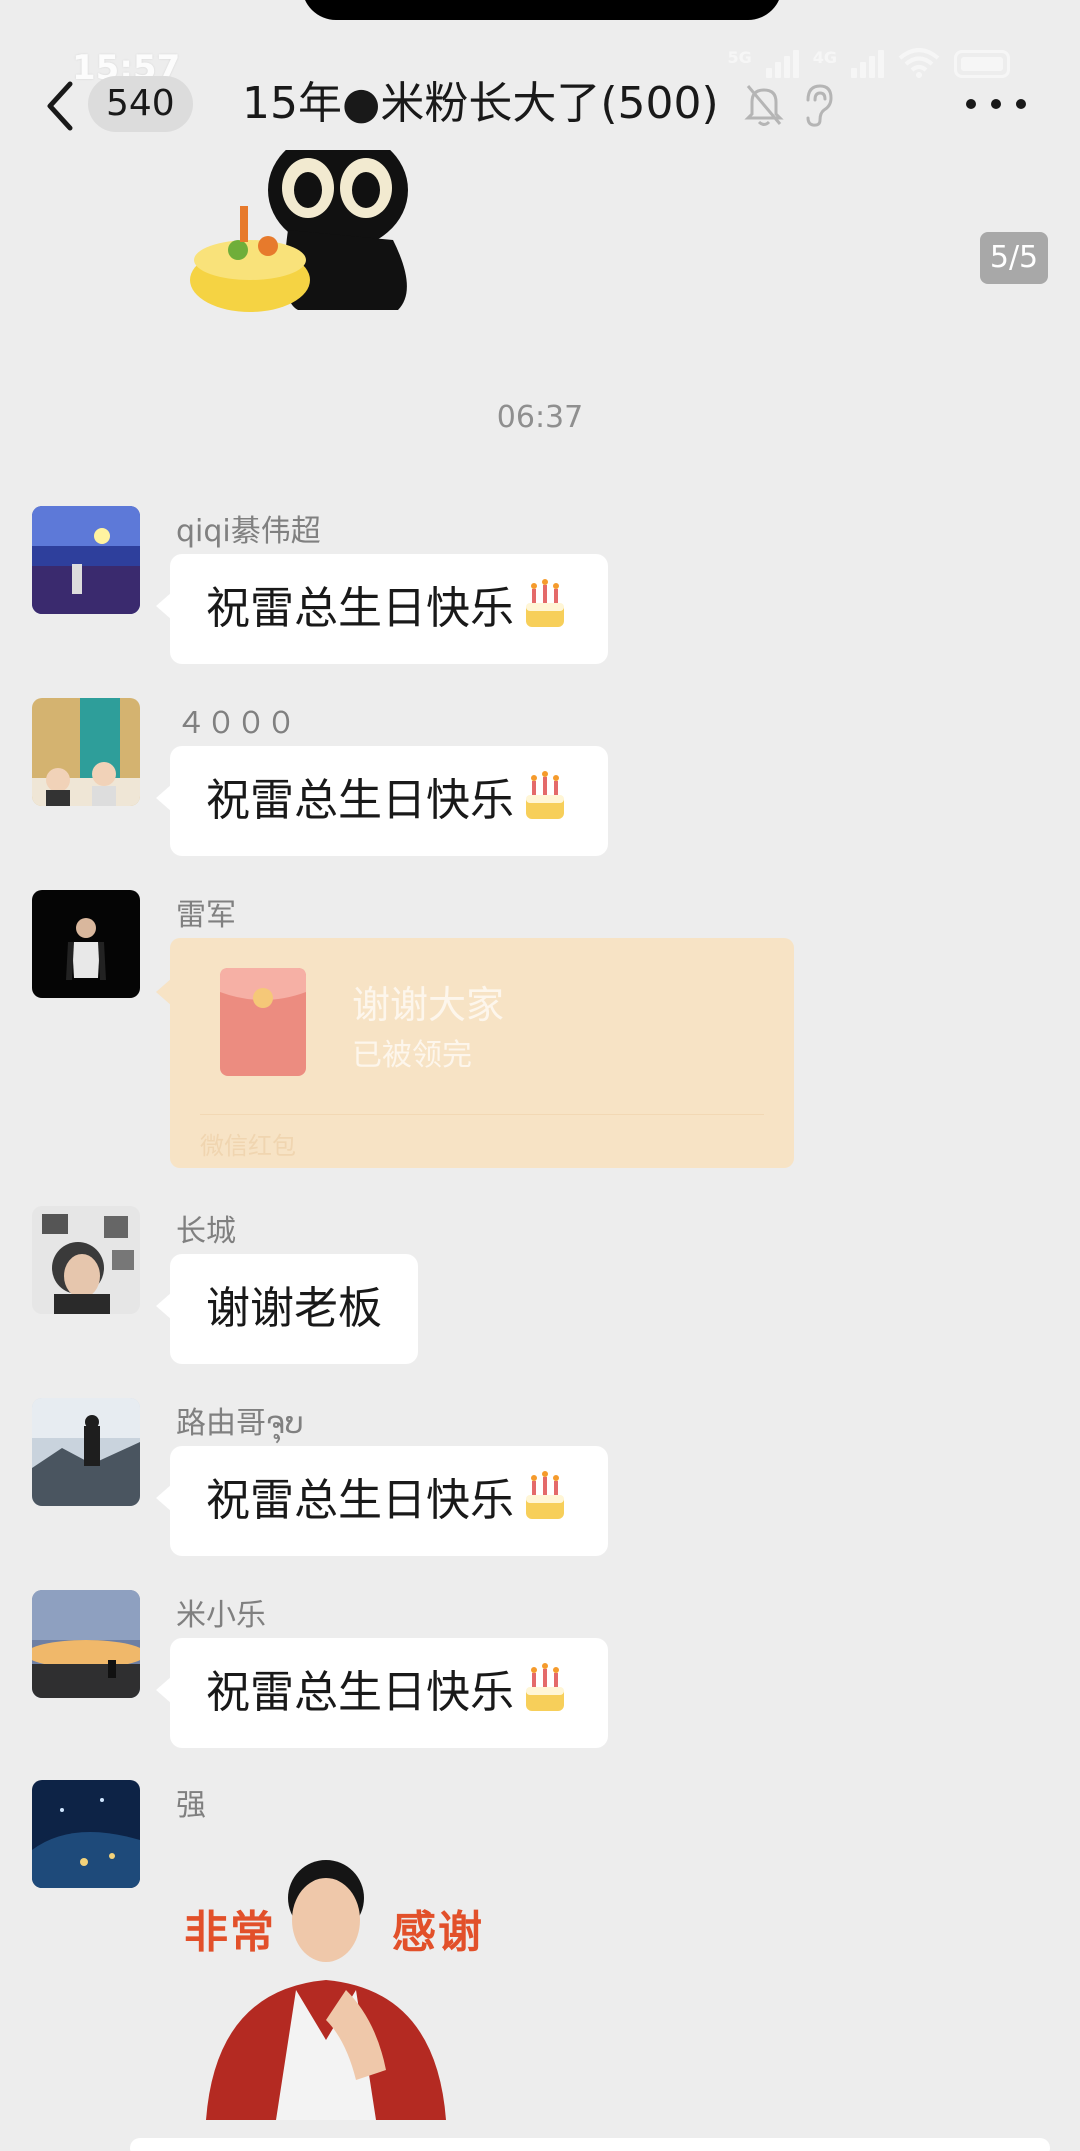 Image resolution: width=1080 pixels, height=2151 pixels. Describe the element at coordinates (140, 104) in the screenshot. I see `unread-count-badge: 540` at that location.